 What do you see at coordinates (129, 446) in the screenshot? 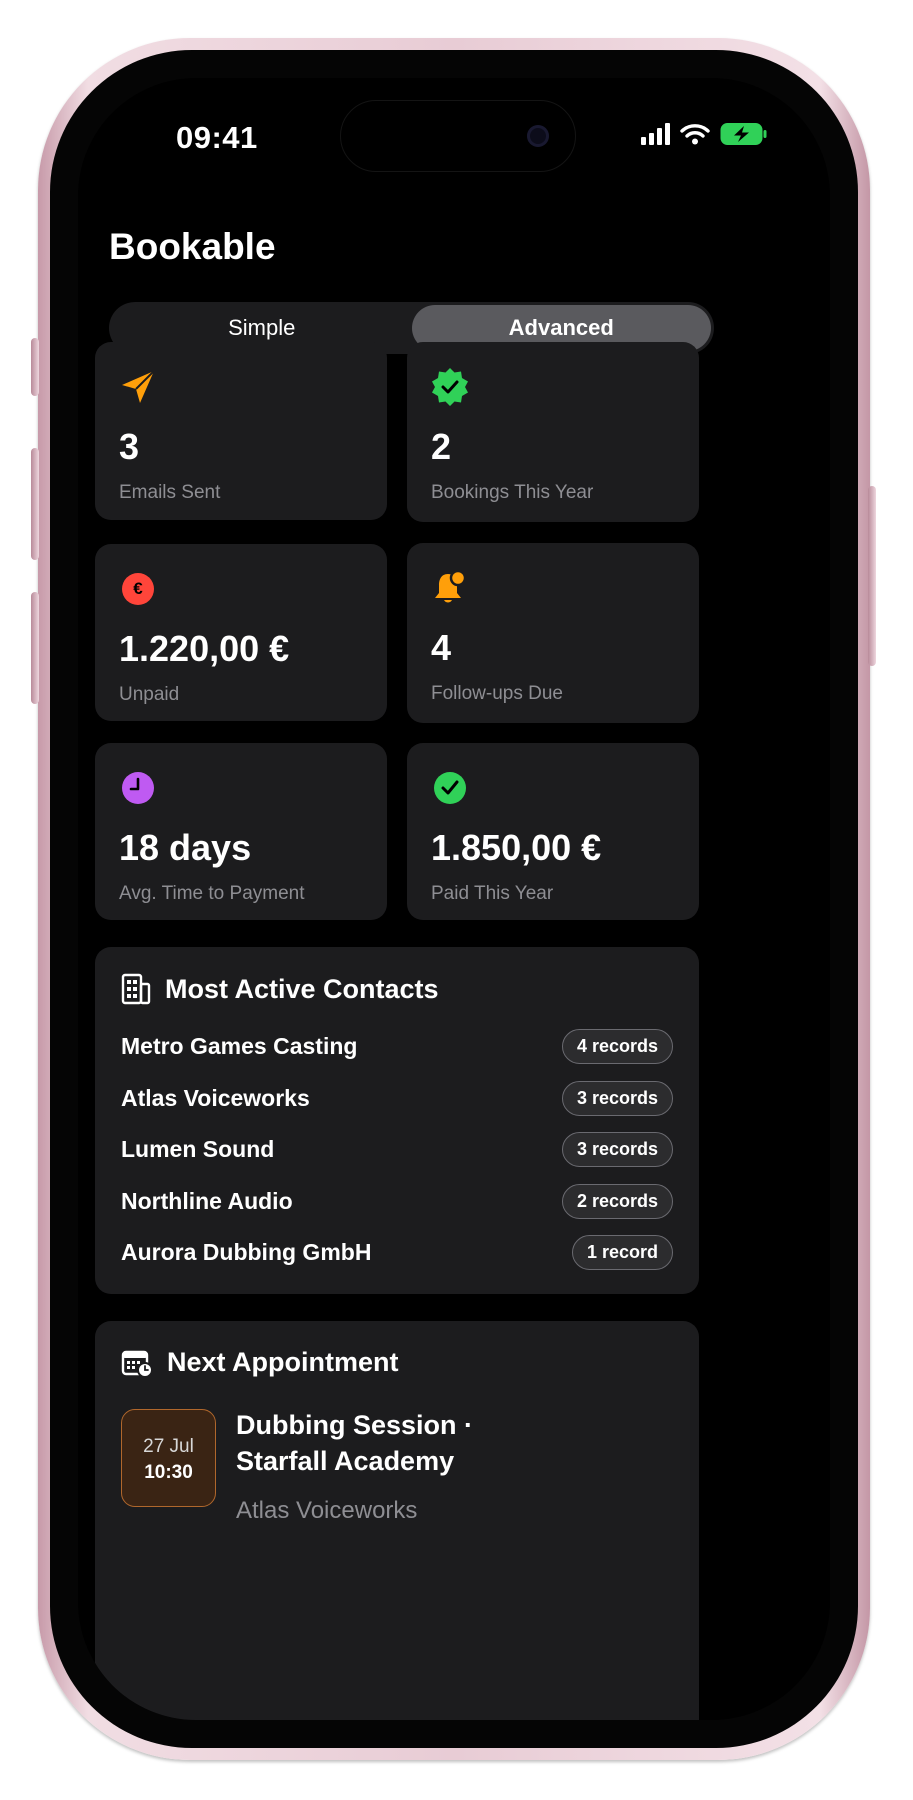
I see `stat-value: 3` at bounding box center [129, 446].